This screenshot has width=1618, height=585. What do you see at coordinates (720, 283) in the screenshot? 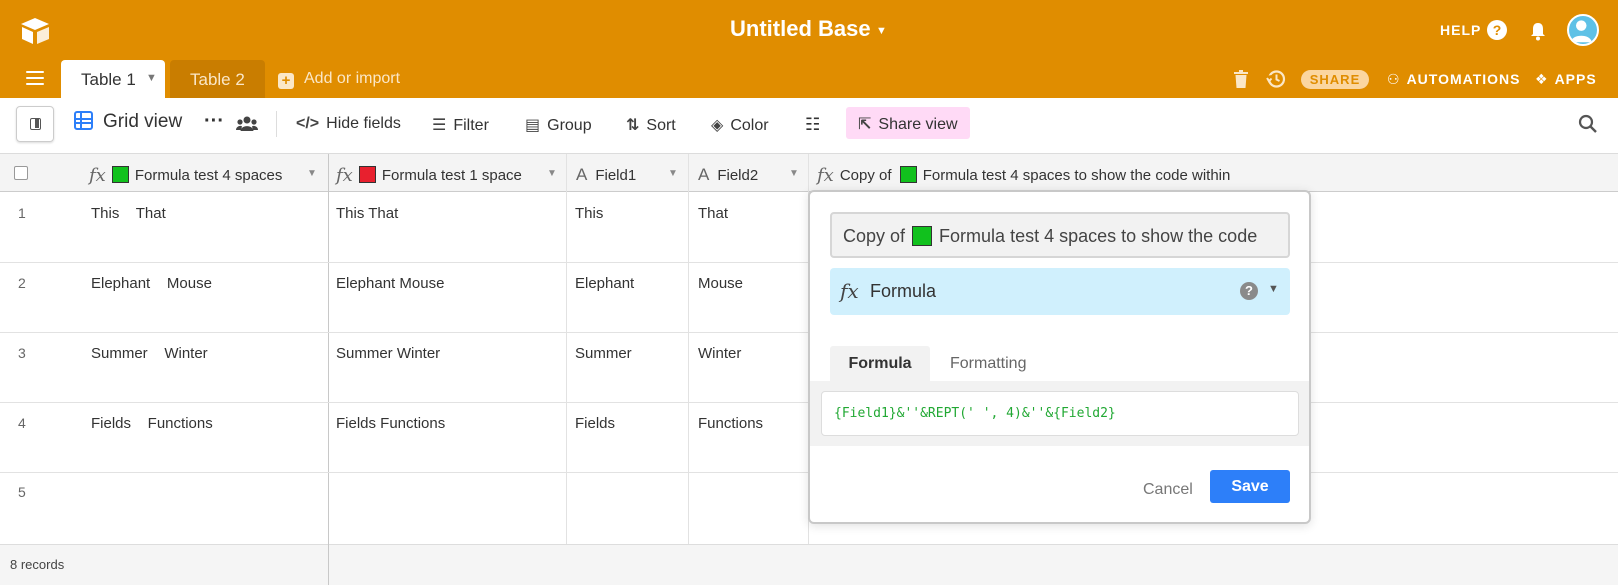
I see `table-cell: Mouse` at bounding box center [720, 283].